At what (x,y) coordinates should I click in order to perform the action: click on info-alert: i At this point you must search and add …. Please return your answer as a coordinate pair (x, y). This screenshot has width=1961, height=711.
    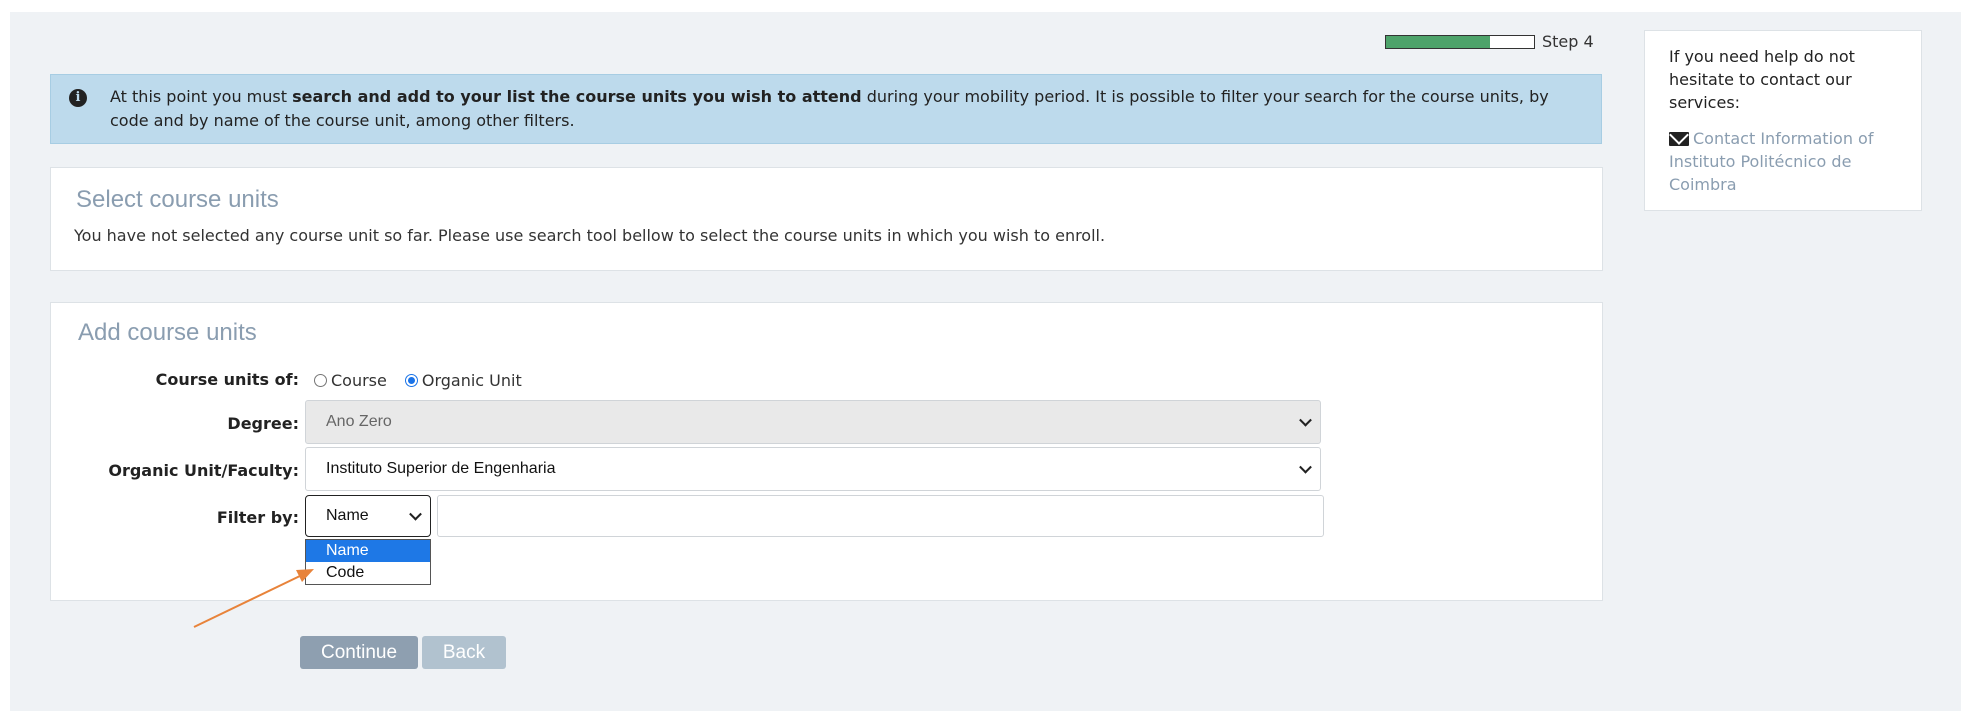
    Looking at the image, I should click on (826, 109).